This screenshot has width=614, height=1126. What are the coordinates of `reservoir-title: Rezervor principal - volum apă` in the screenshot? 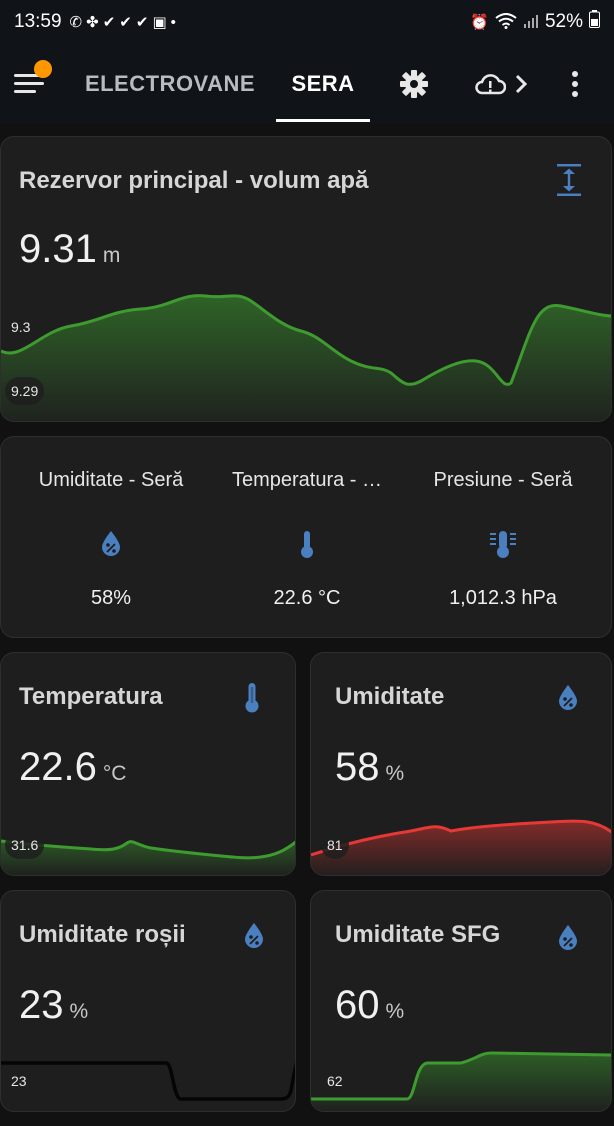 It's located at (194, 180).